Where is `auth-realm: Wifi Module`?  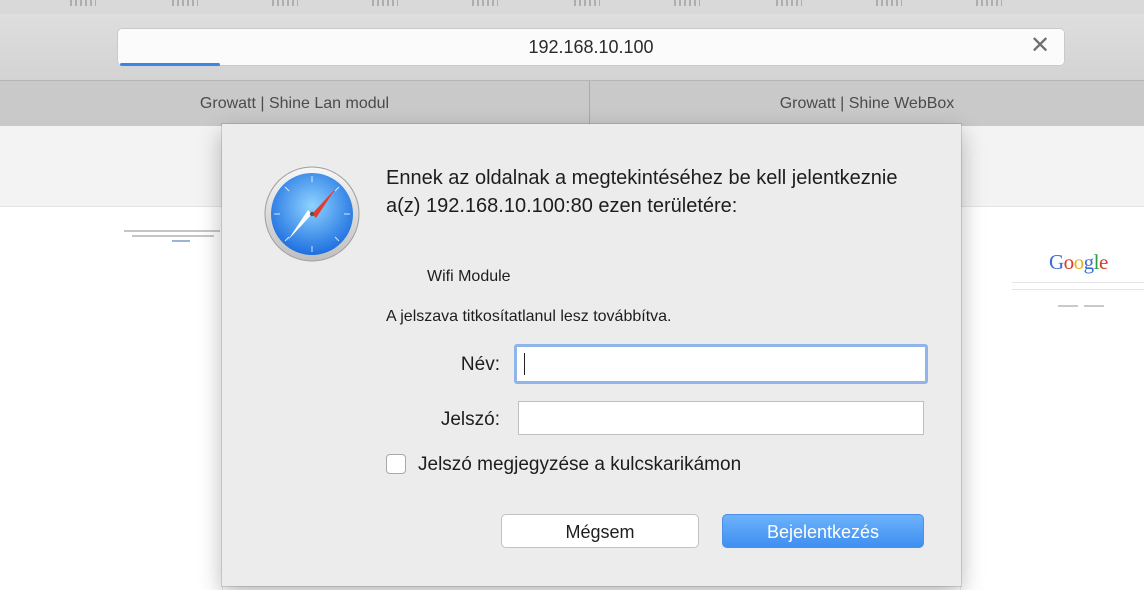 auth-realm: Wifi Module is located at coordinates (469, 276).